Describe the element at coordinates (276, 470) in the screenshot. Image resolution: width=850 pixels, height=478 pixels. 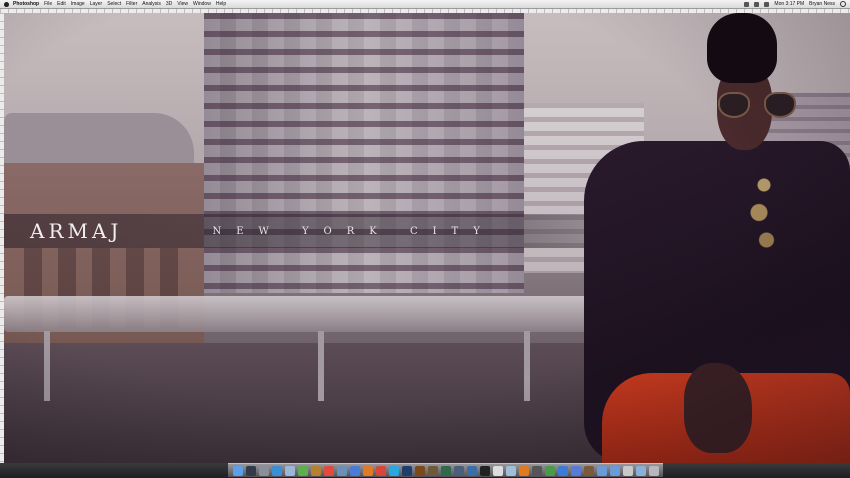
I see `safari-icon` at that location.